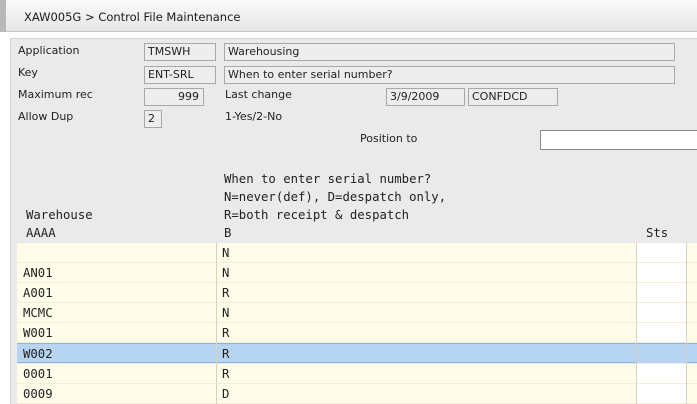  I want to click on window-title: XAW005G > Control File Maintenance, so click(132, 17).